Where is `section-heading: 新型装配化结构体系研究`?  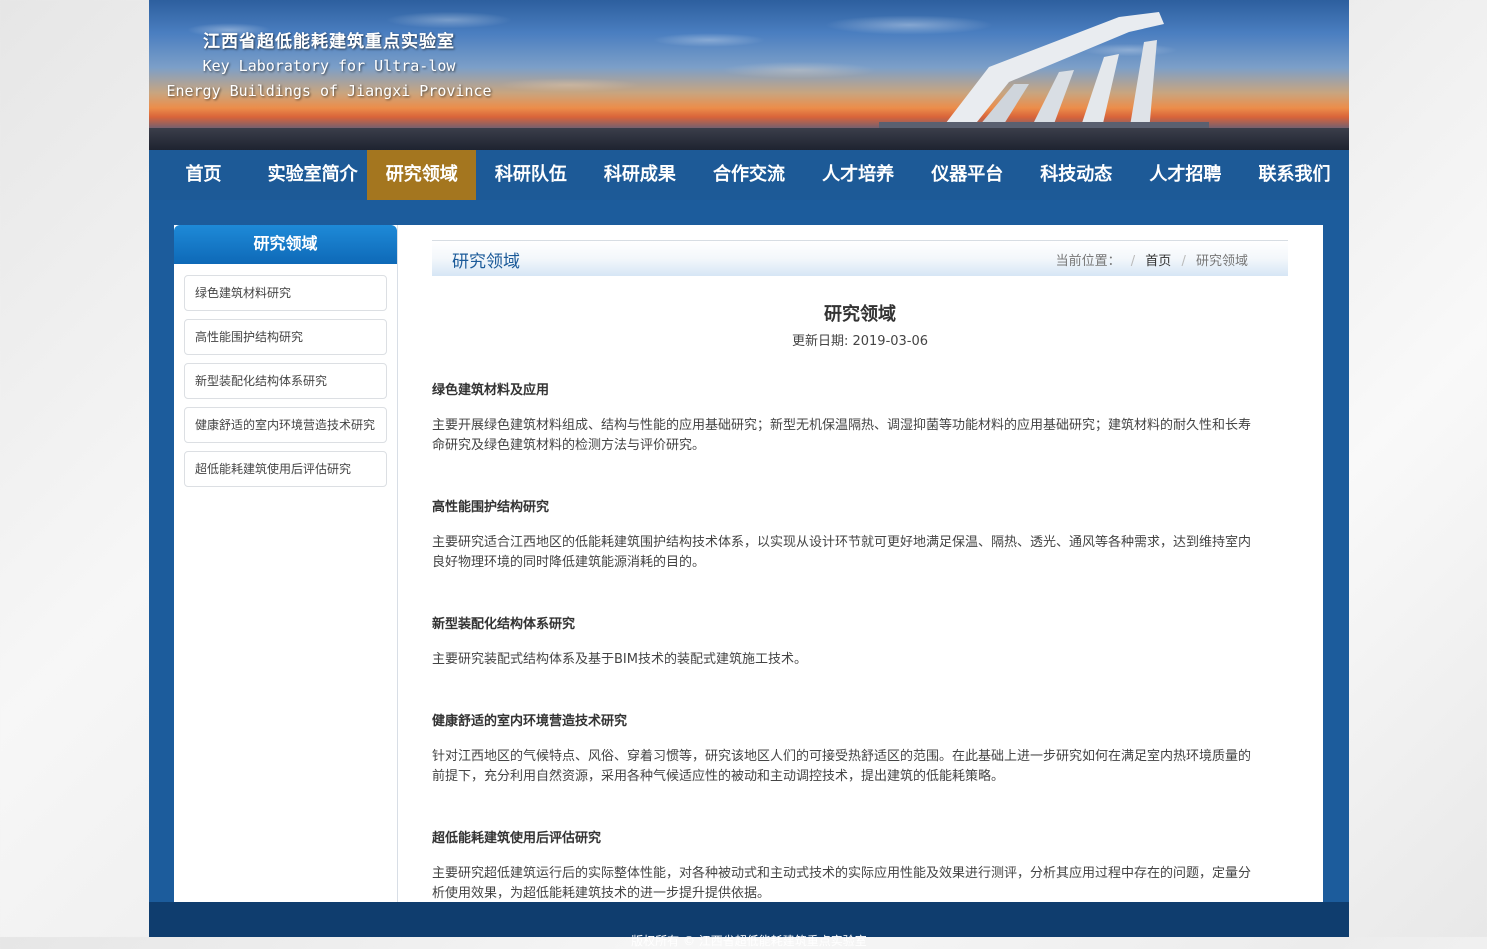 section-heading: 新型装配化结构体系研究 is located at coordinates (504, 624).